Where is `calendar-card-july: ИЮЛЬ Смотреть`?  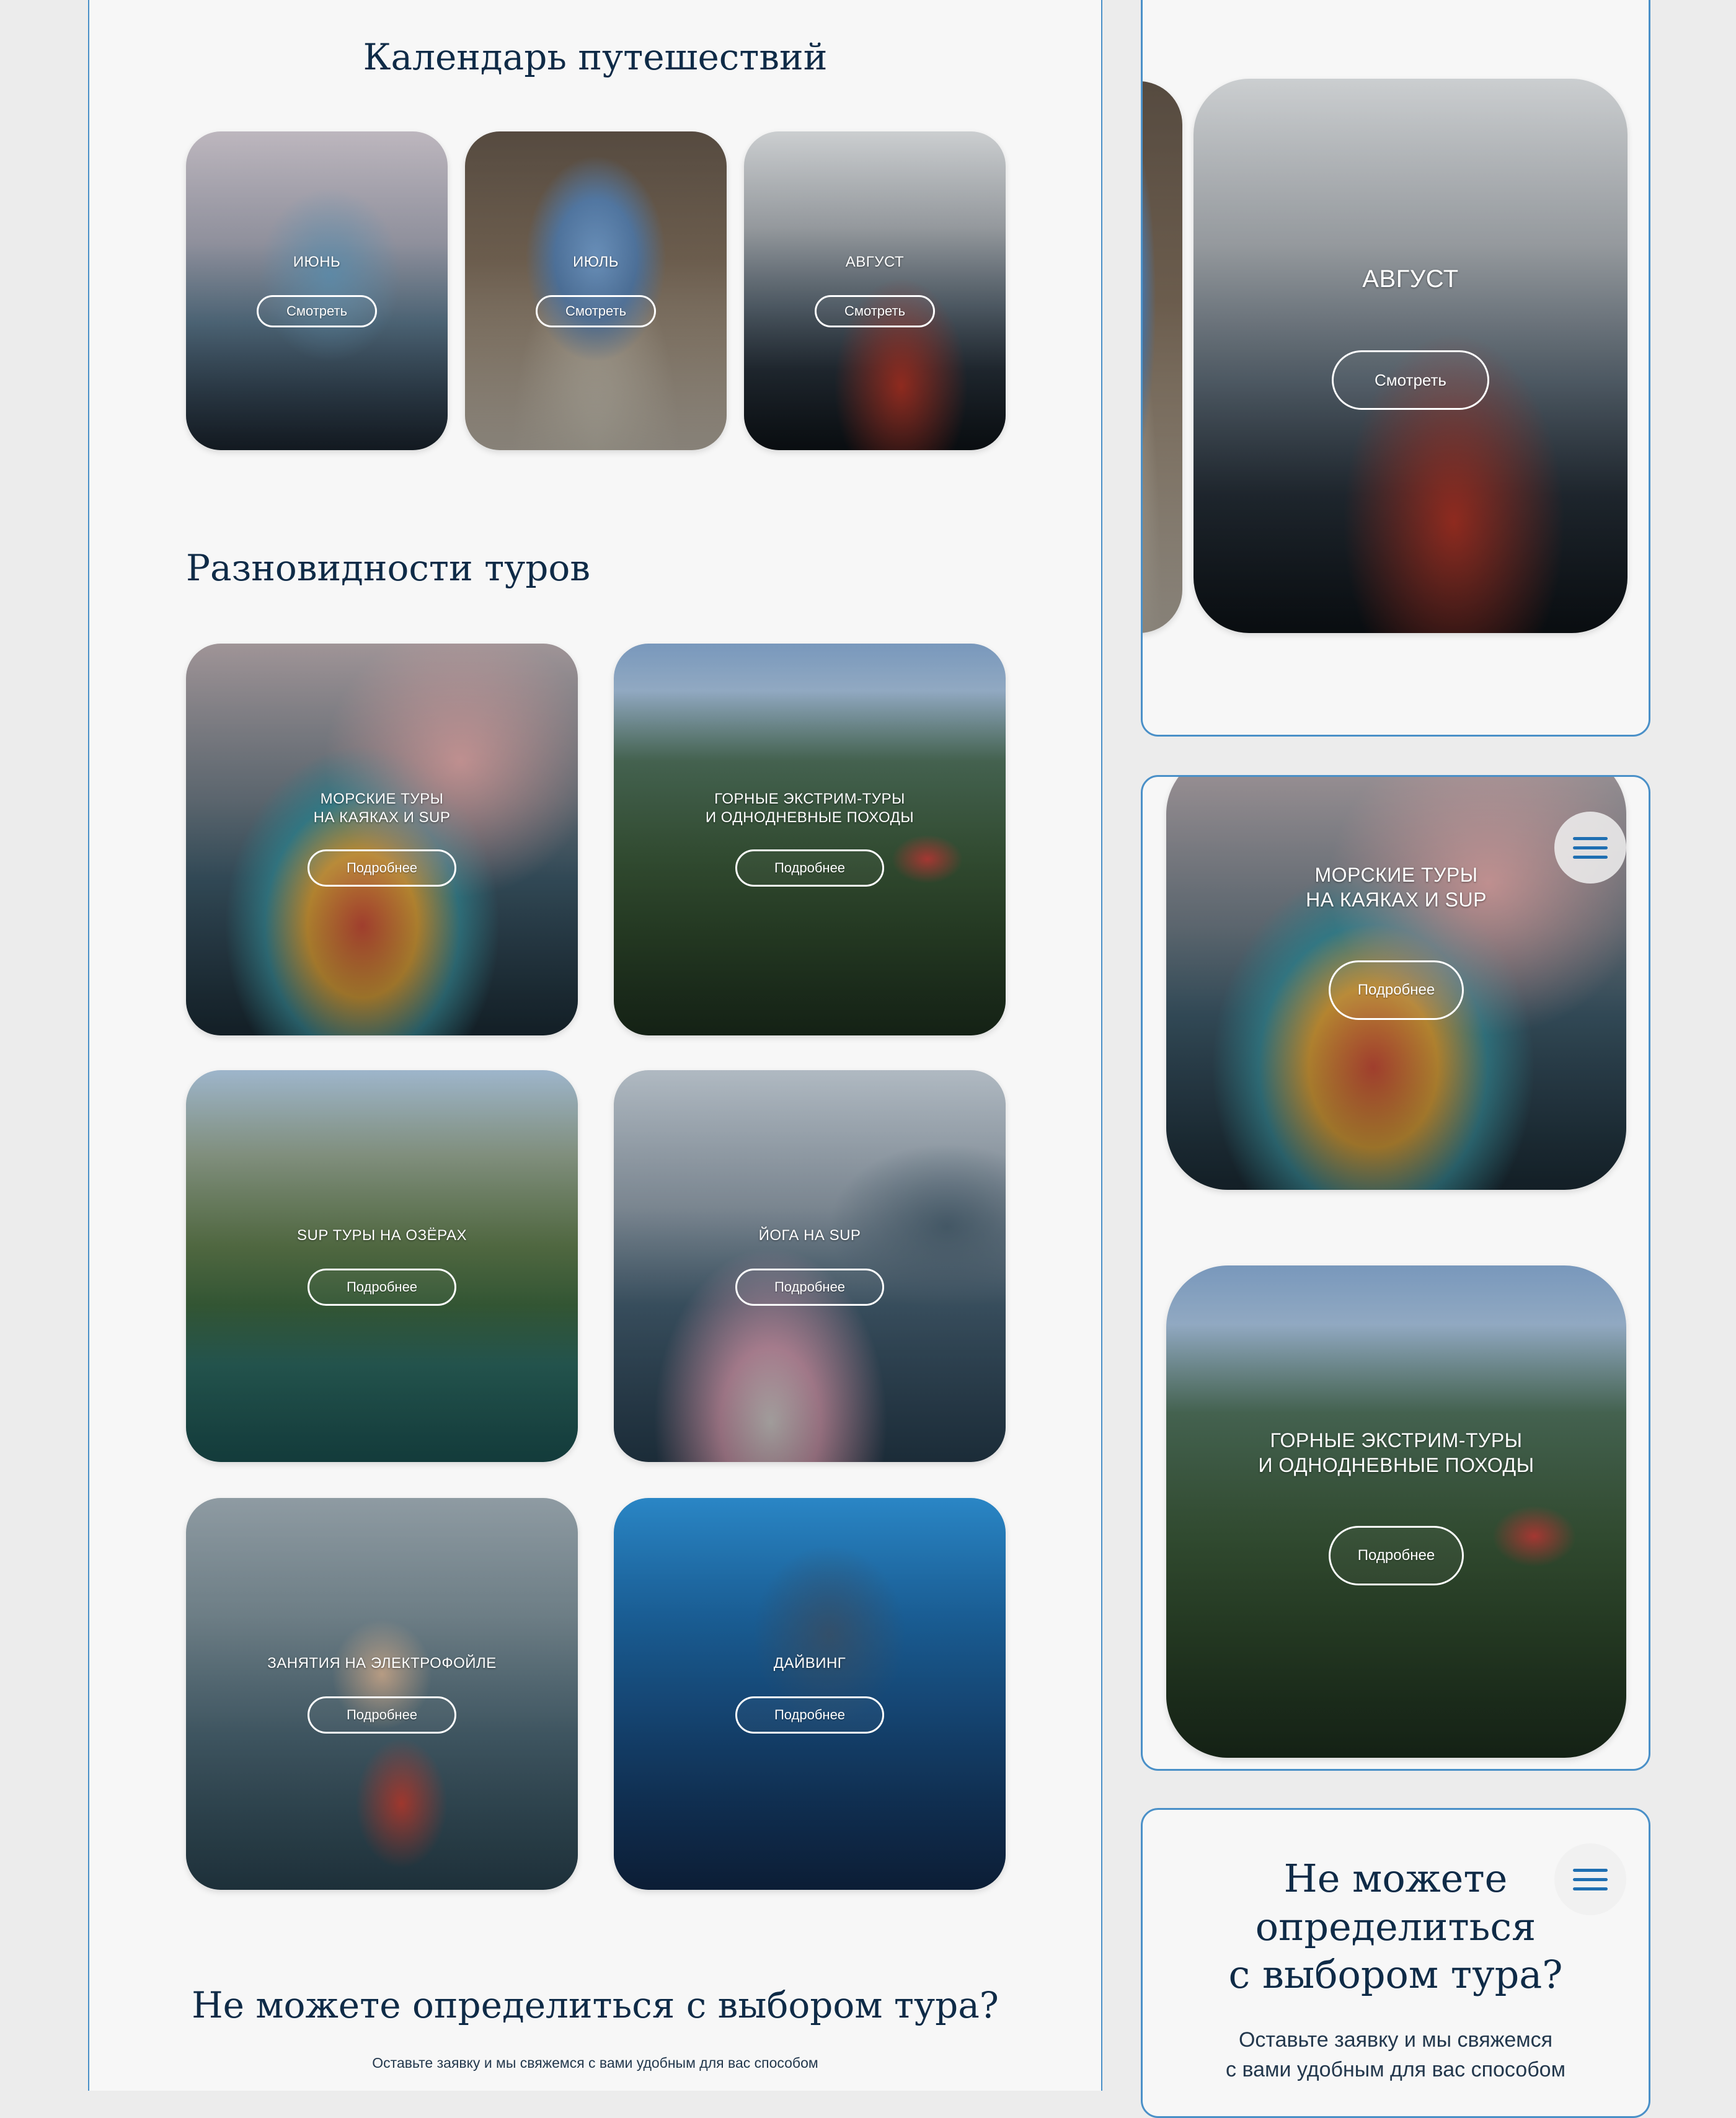 calendar-card-july: ИЮЛЬ Смотреть is located at coordinates (596, 290).